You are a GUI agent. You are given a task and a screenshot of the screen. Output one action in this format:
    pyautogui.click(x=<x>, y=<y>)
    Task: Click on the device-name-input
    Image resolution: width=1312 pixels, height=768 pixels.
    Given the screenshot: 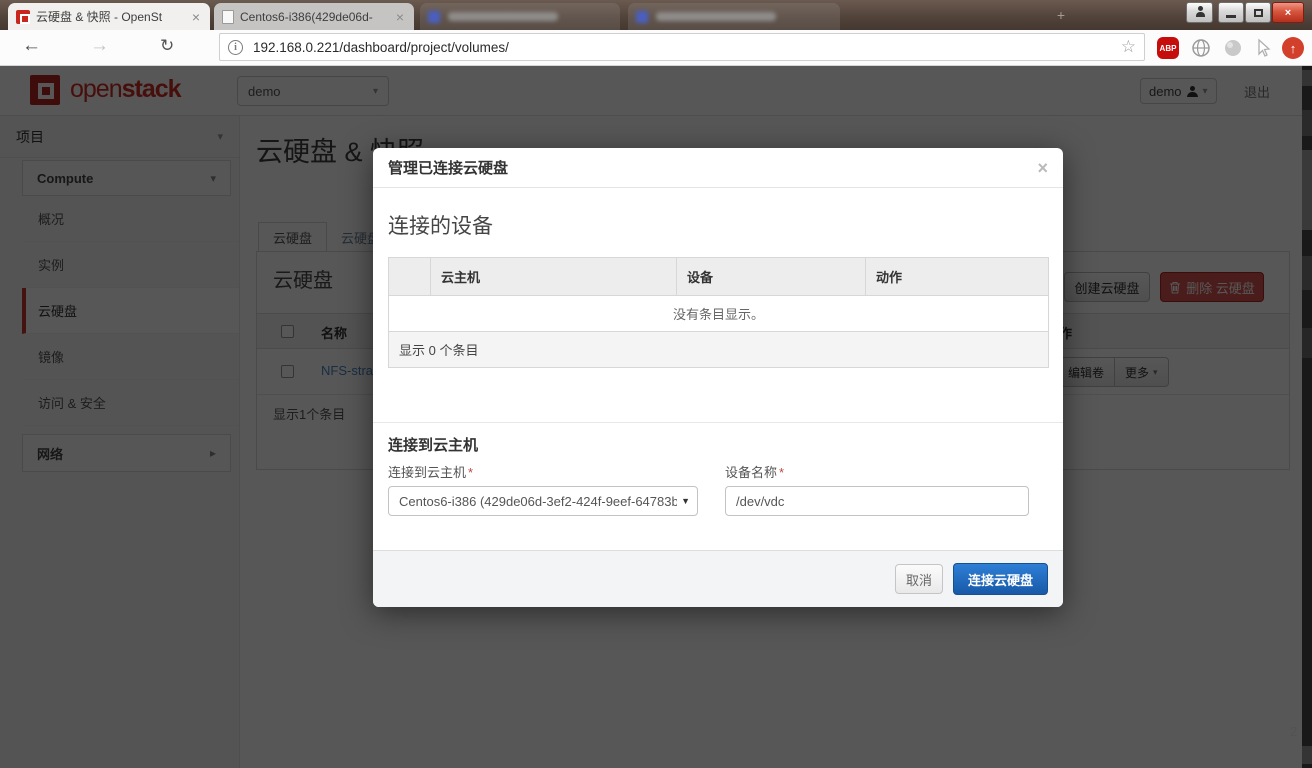 What is the action you would take?
    pyautogui.click(x=877, y=501)
    